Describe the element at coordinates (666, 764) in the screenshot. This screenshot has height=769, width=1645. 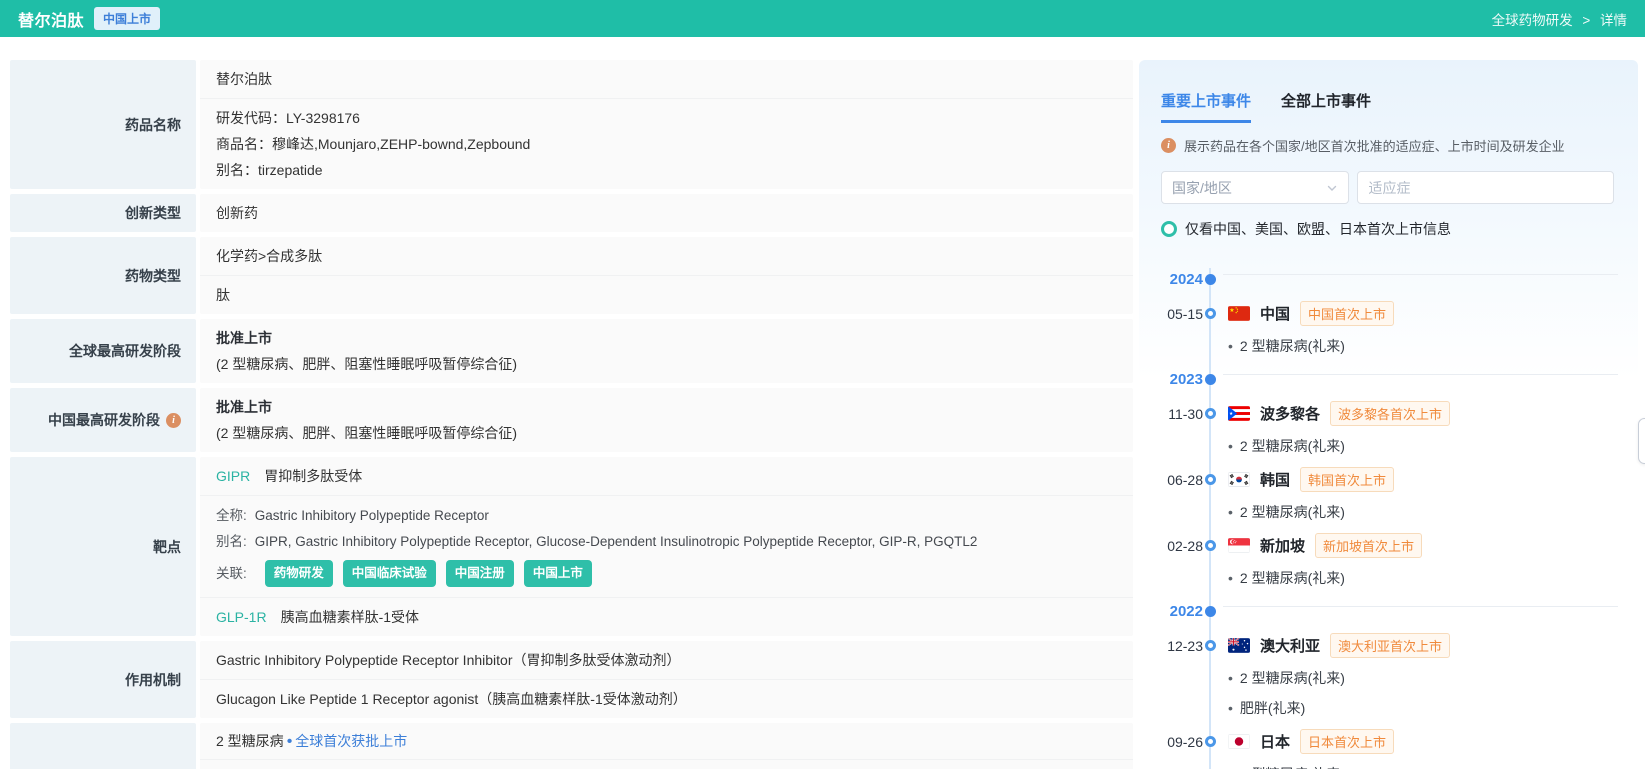
I see `indication-row: 肥胖•批准上市` at that location.